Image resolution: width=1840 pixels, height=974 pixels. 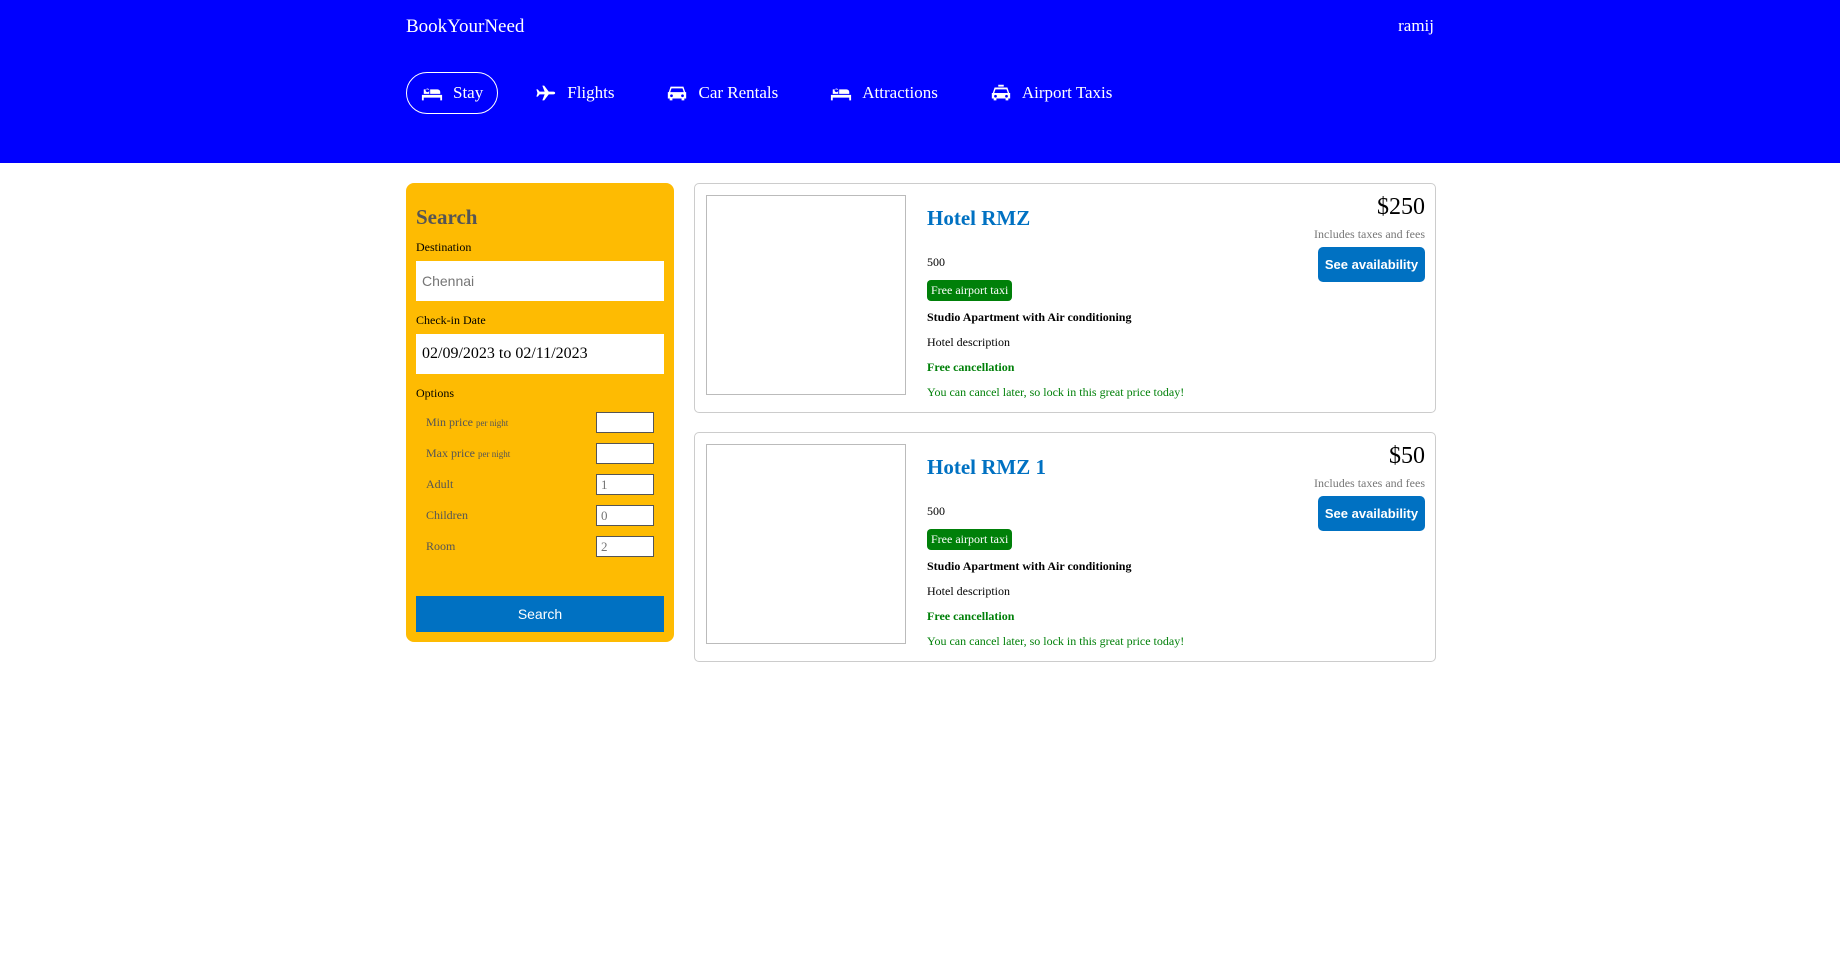 I want to click on nav-label: Flights, so click(x=591, y=92).